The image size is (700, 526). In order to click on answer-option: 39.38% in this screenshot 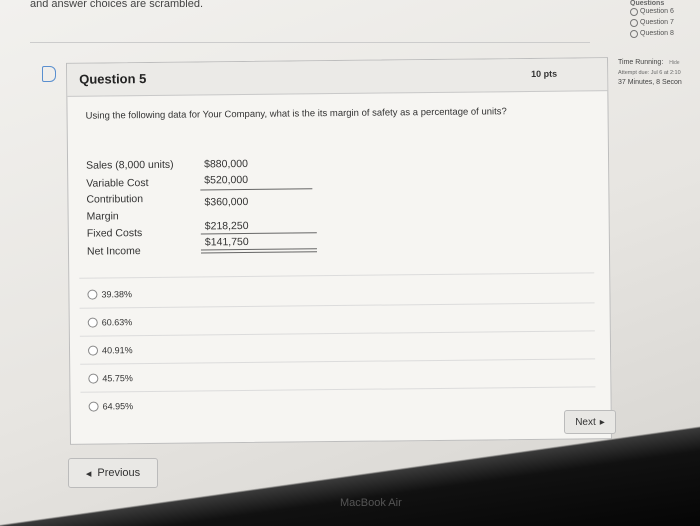, I will do `click(110, 294)`.